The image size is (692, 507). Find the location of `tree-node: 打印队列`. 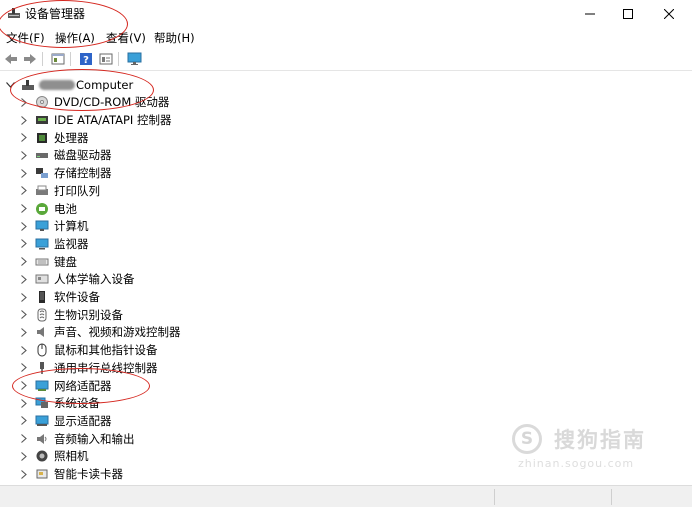

tree-node: 打印队列 is located at coordinates (59, 191).